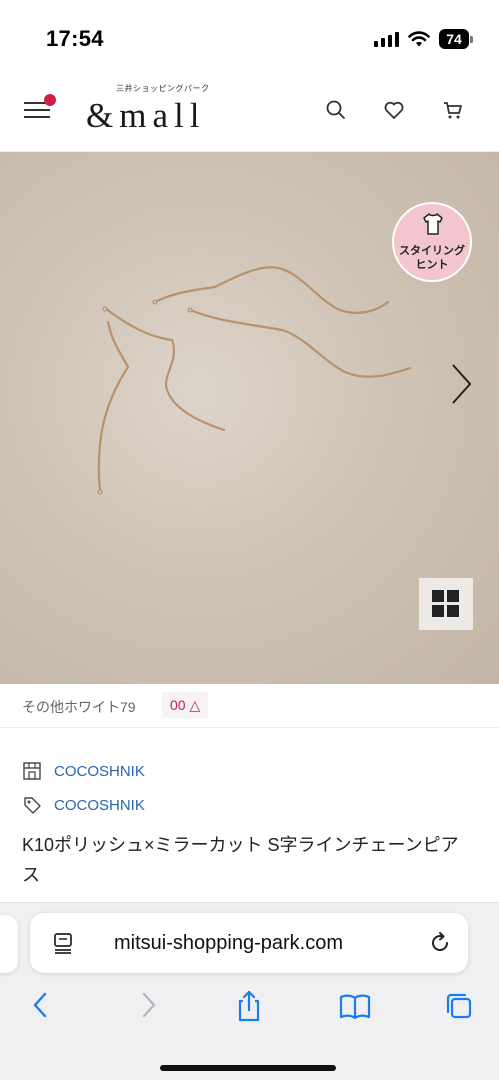  What do you see at coordinates (462, 386) in the screenshot?
I see `chevron-right-icon` at bounding box center [462, 386].